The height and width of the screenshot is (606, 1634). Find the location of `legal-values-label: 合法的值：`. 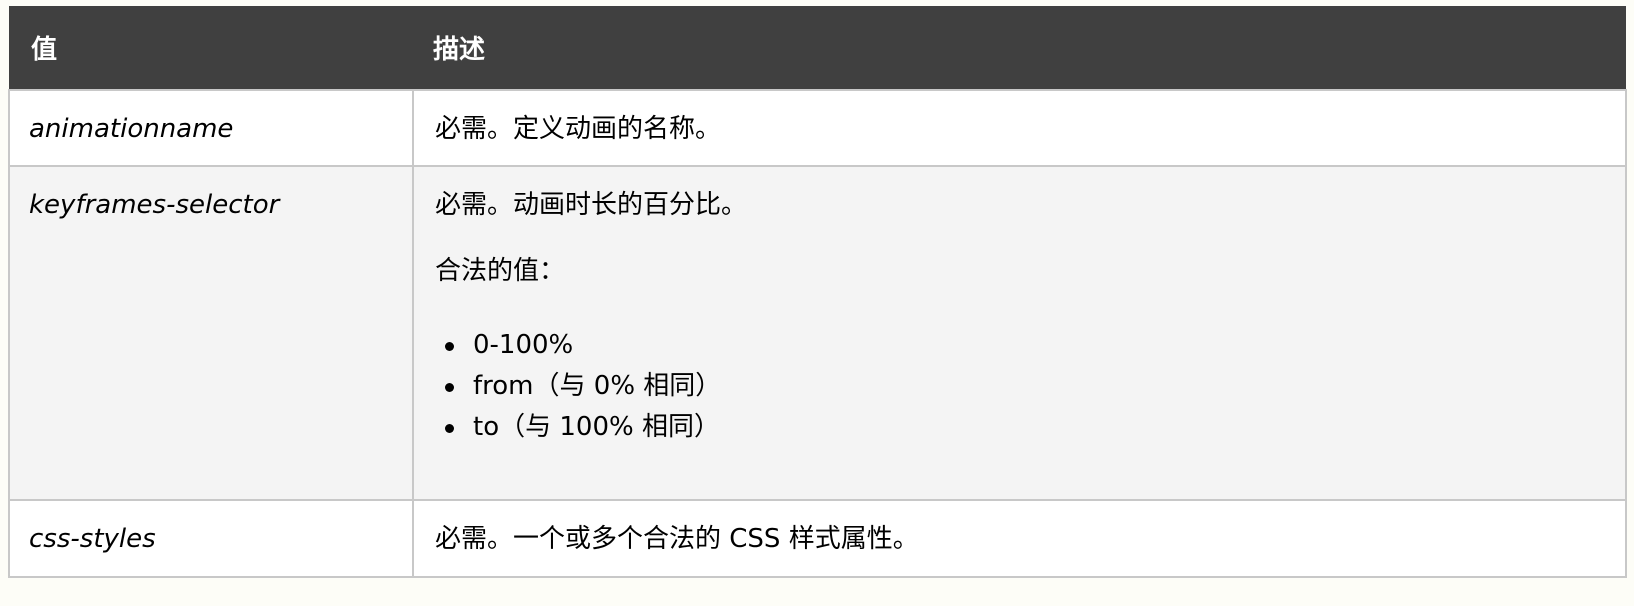

legal-values-label: 合法的值： is located at coordinates (500, 271).